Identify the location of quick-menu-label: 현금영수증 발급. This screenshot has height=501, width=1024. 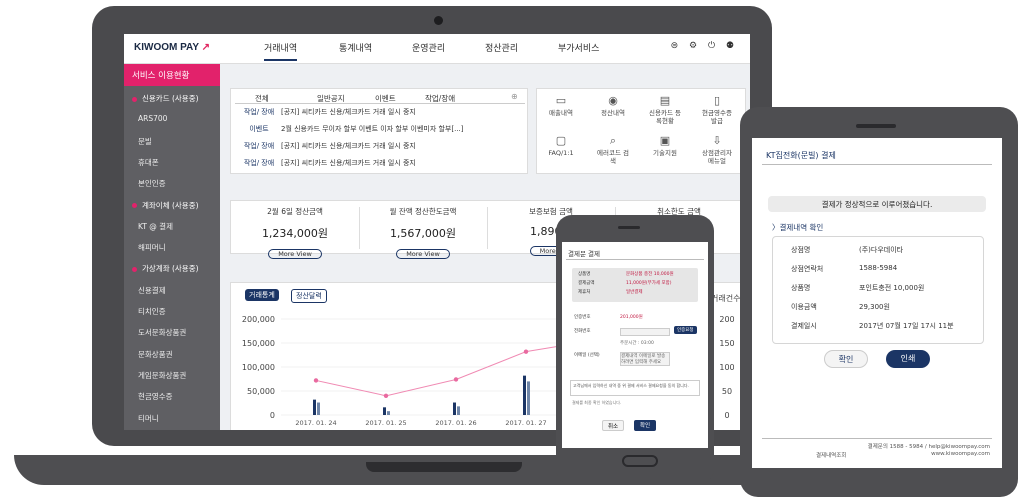
(717, 117).